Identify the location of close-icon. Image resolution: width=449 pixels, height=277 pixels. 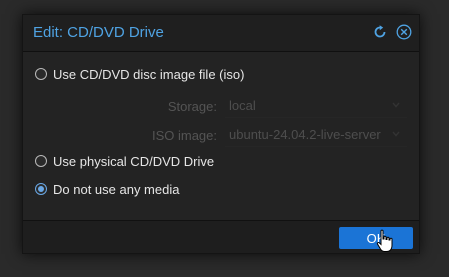
(404, 32).